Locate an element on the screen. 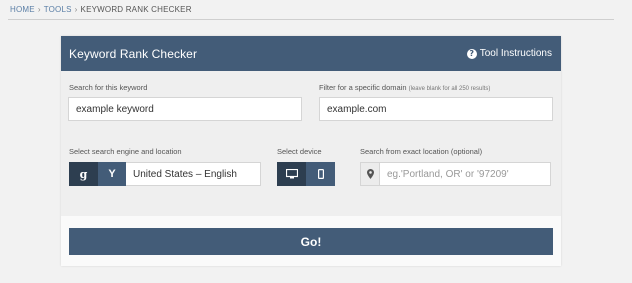  breadcrumb-current: KEYWORD RANK CHECKER is located at coordinates (136, 9).